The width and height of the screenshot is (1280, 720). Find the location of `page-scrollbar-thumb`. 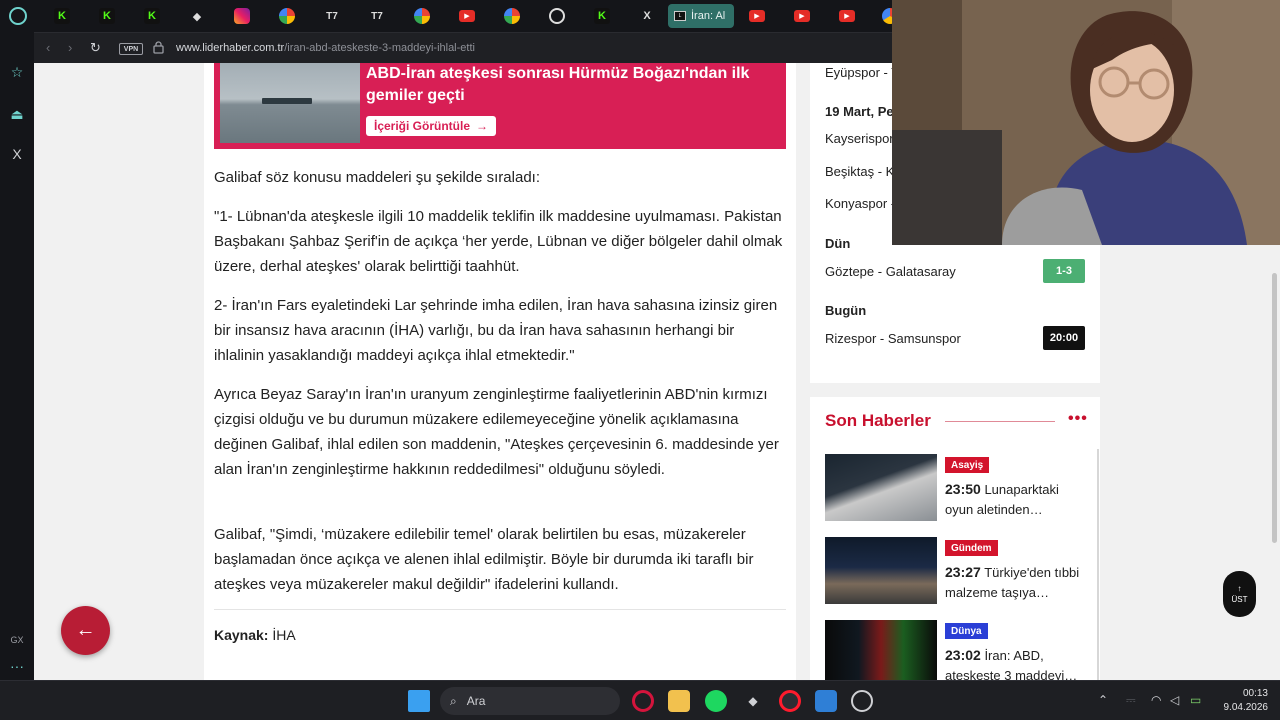

page-scrollbar-thumb is located at coordinates (1274, 408).